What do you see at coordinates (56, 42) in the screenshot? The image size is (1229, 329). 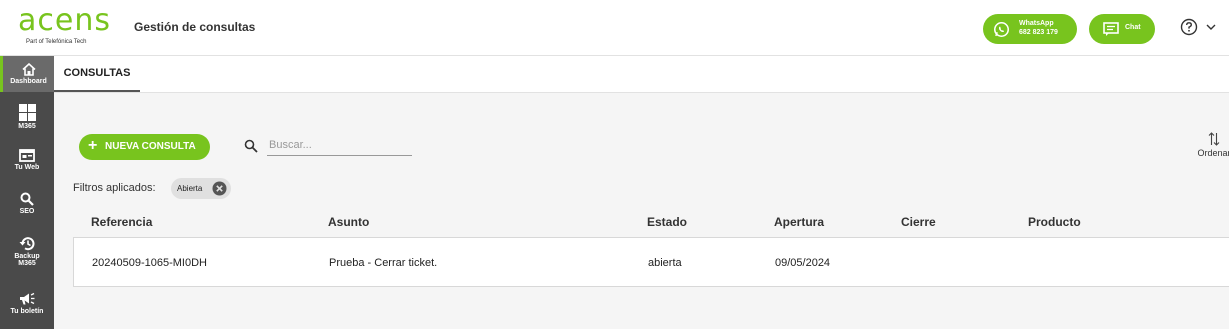 I see `logo-tagline: Part of Telefónica Tech` at bounding box center [56, 42].